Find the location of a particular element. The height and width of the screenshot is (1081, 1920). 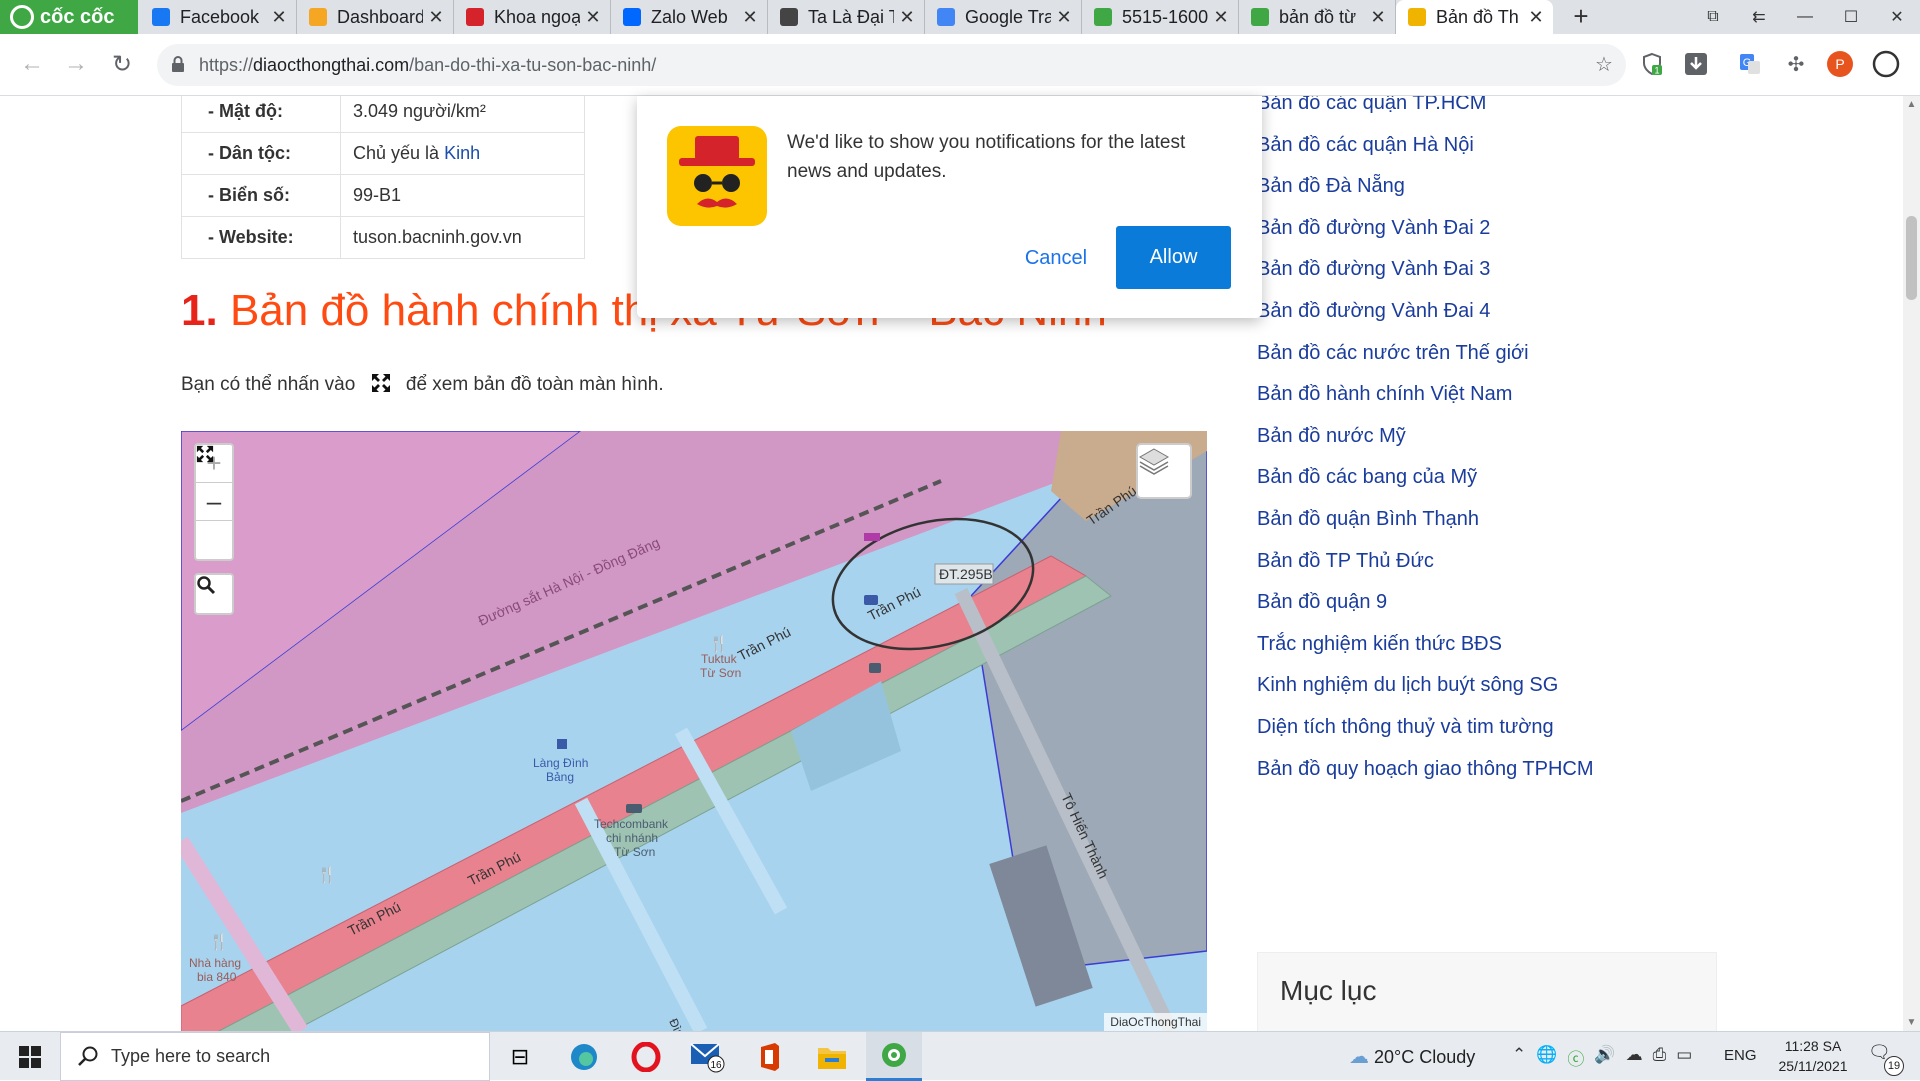

sidebar-link: Bản đồ TP Thủ Đức is located at coordinates (1425, 571).